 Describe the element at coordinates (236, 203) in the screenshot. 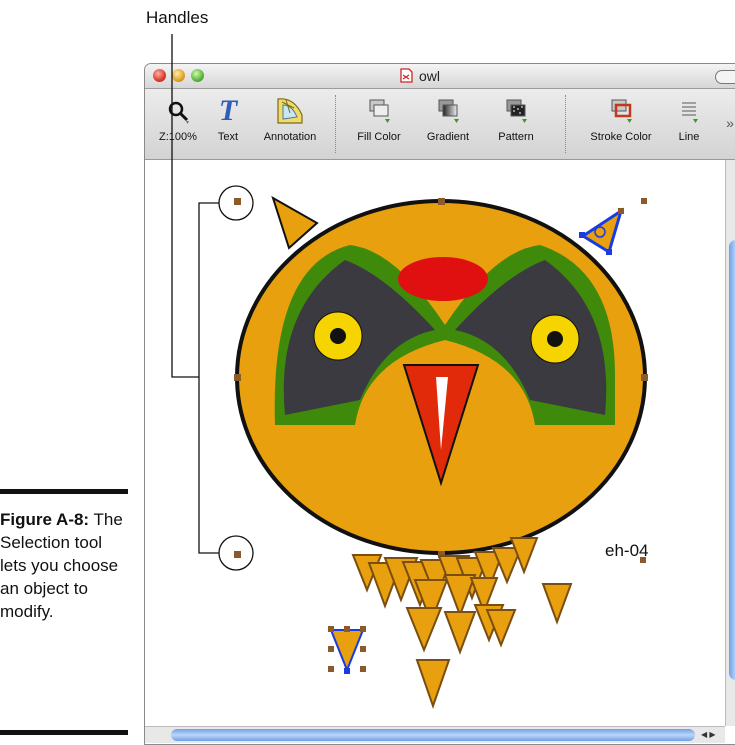

I see `callout-circle-top` at that location.